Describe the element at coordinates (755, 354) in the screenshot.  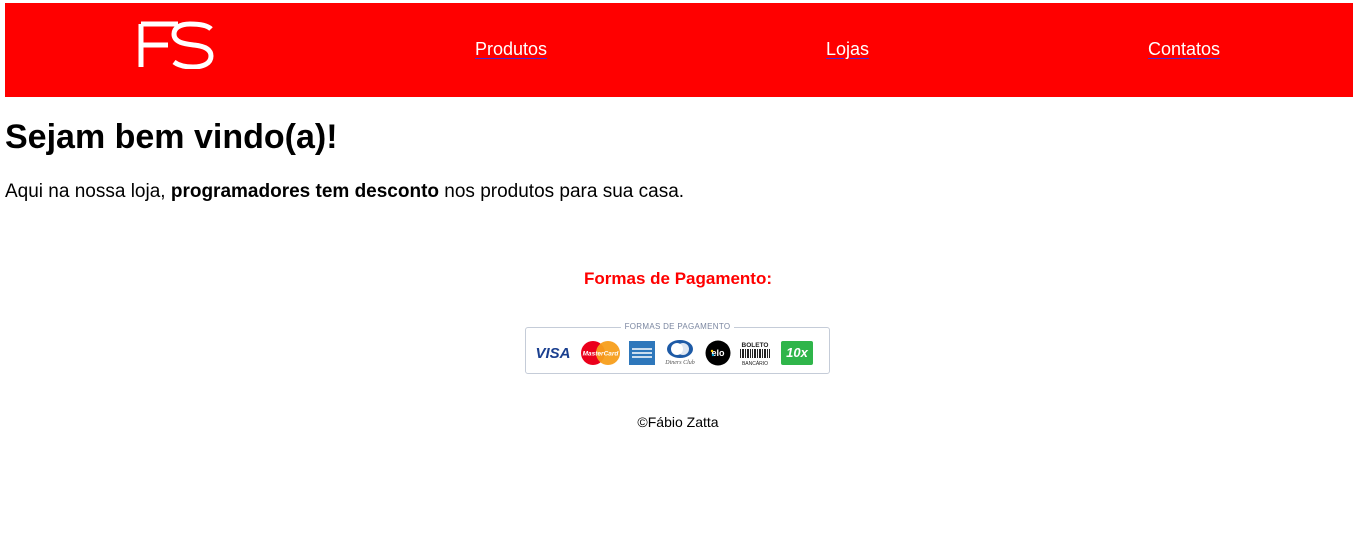
I see `boleto-icon: BOLETO BANCÁRIO` at that location.